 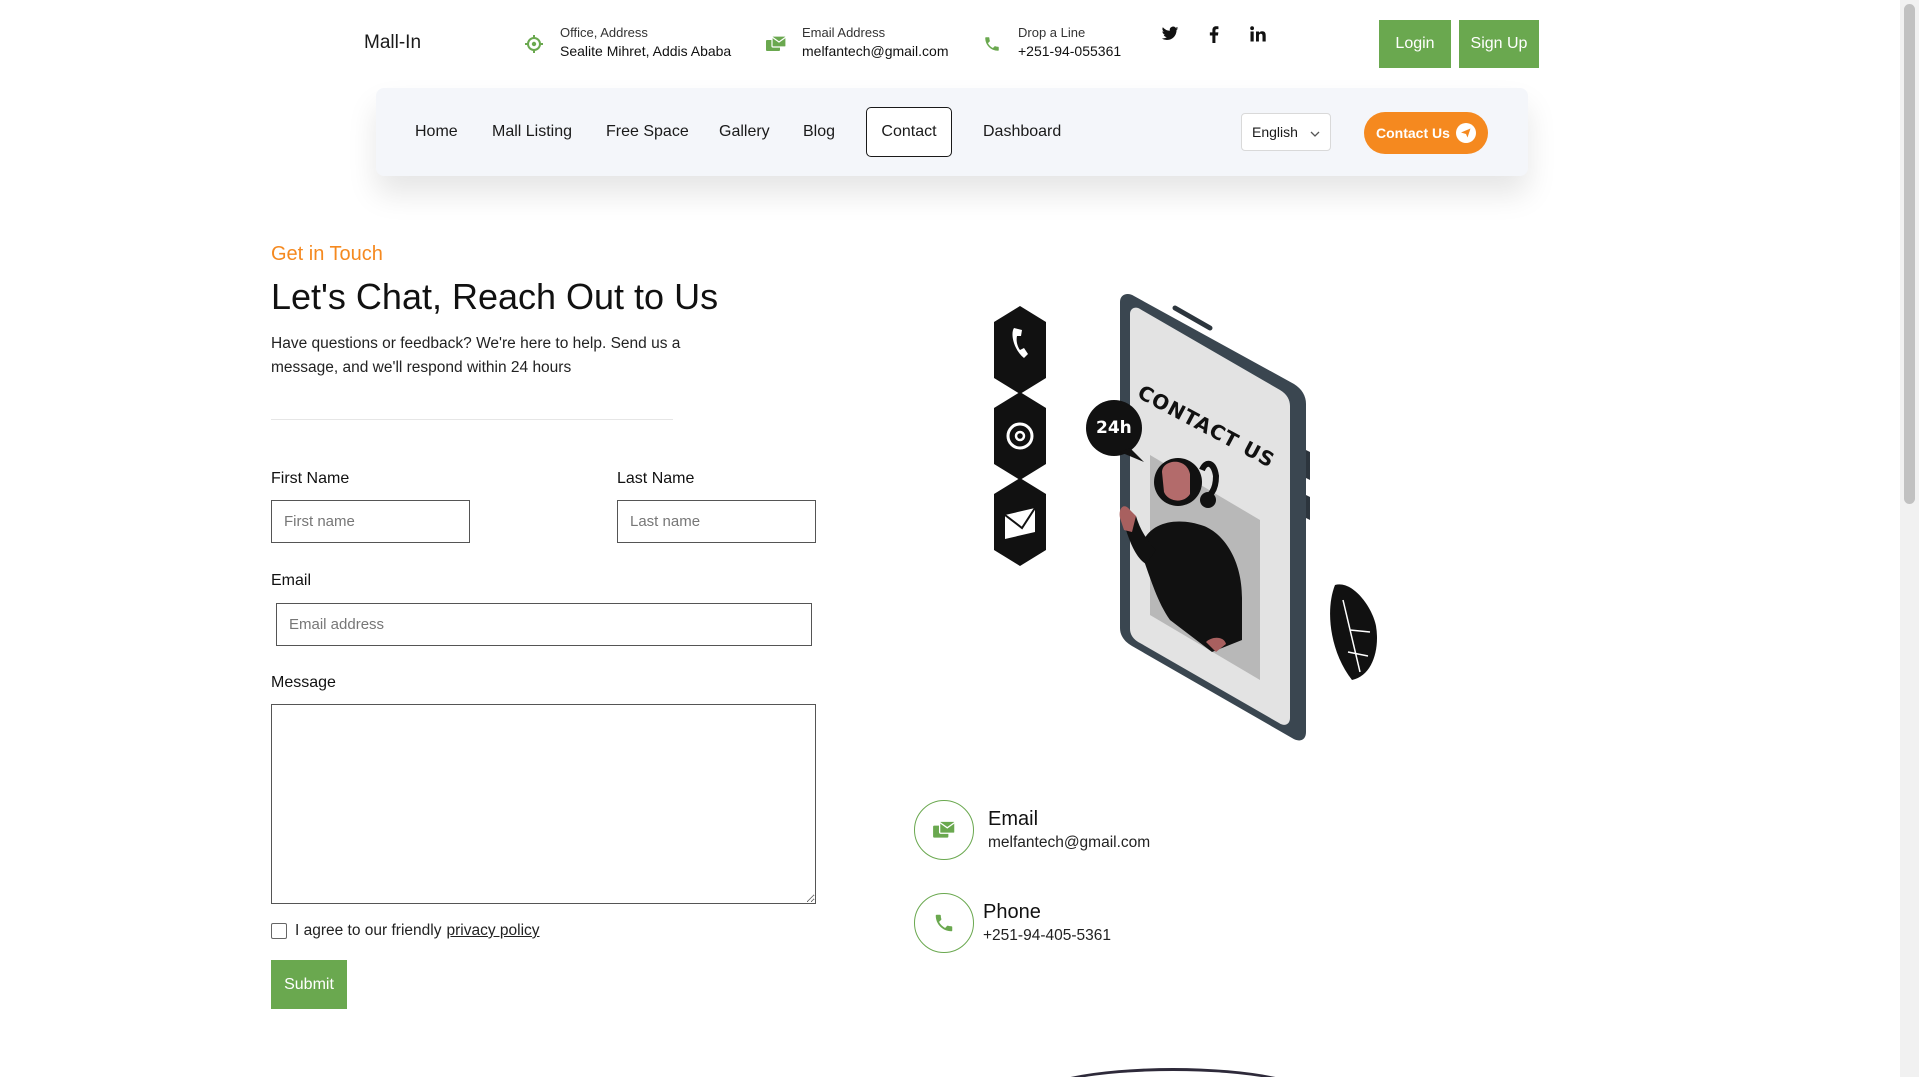 I want to click on contact-email-item: Email melfantech@gmail.com, so click(x=1032, y=830).